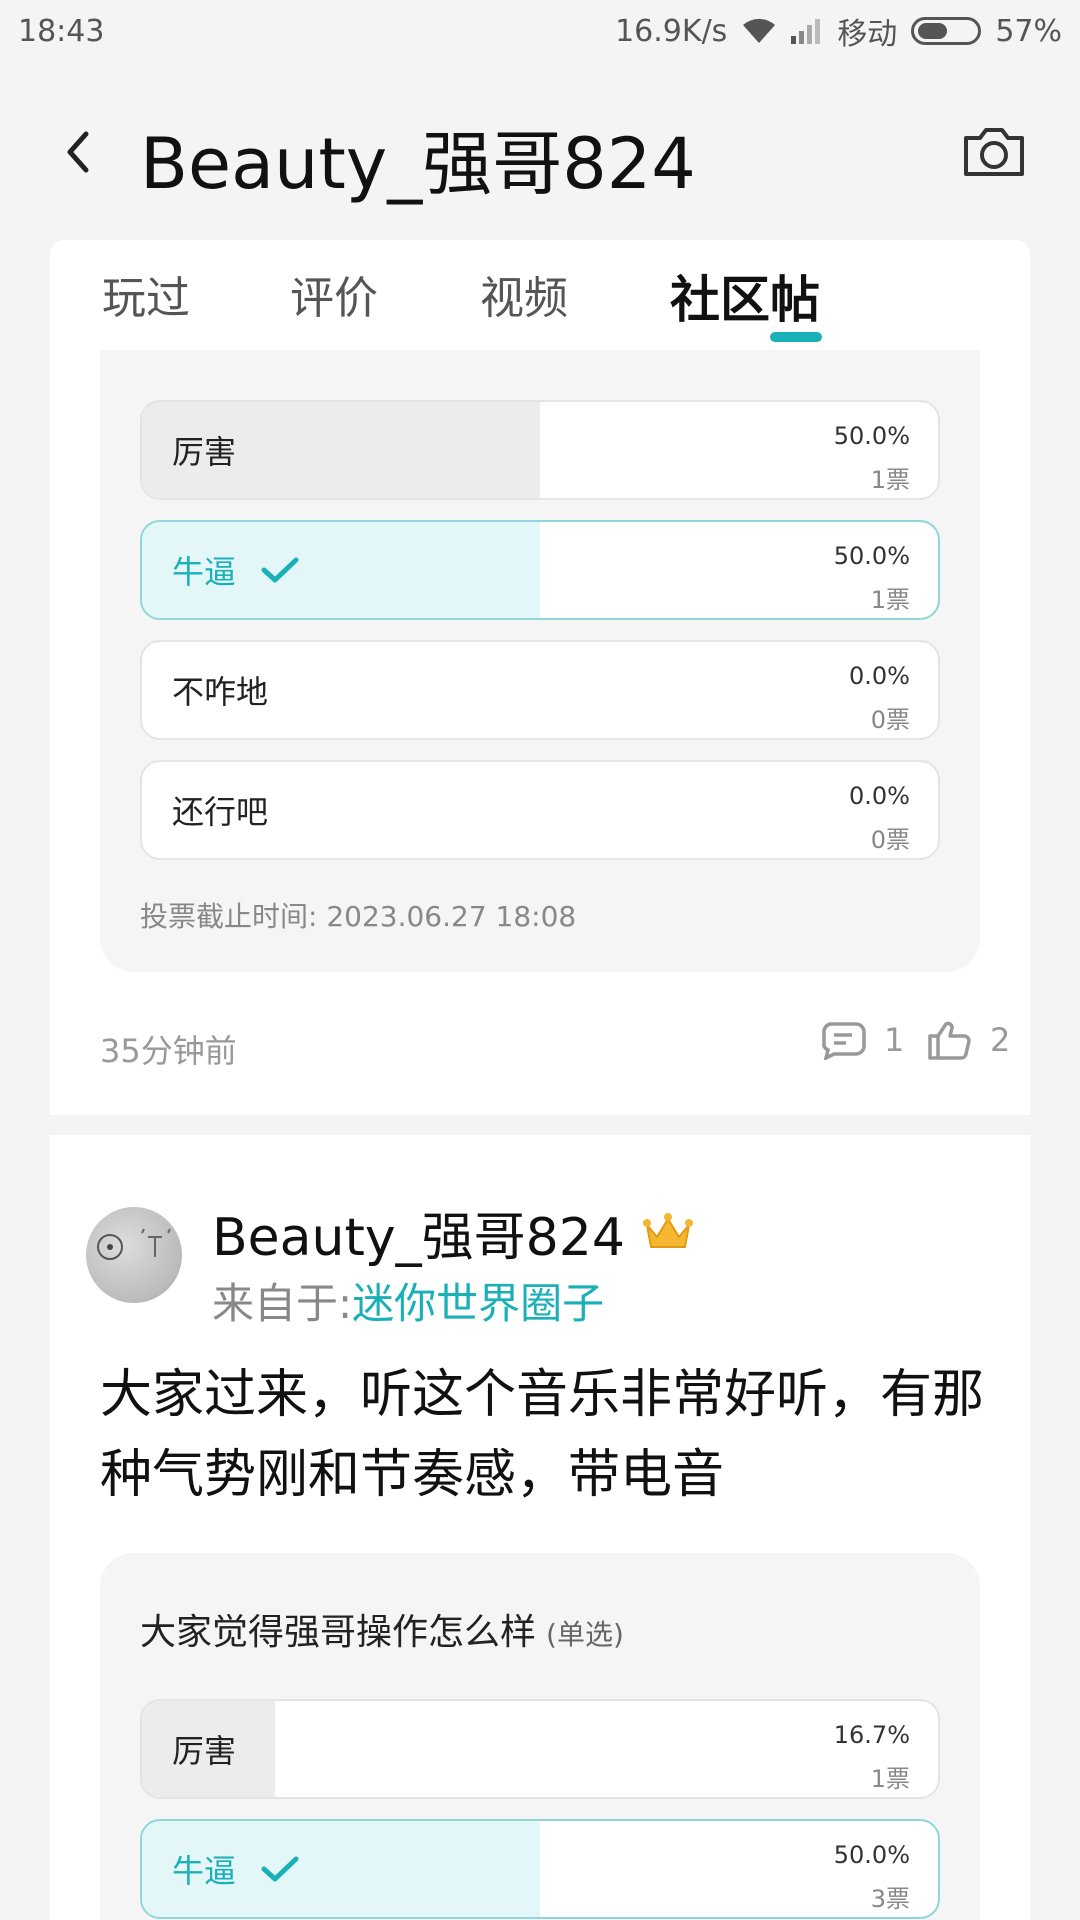 The image size is (1080, 1920). I want to click on status-right: 16.9K/s 移动 57%, so click(838, 31).